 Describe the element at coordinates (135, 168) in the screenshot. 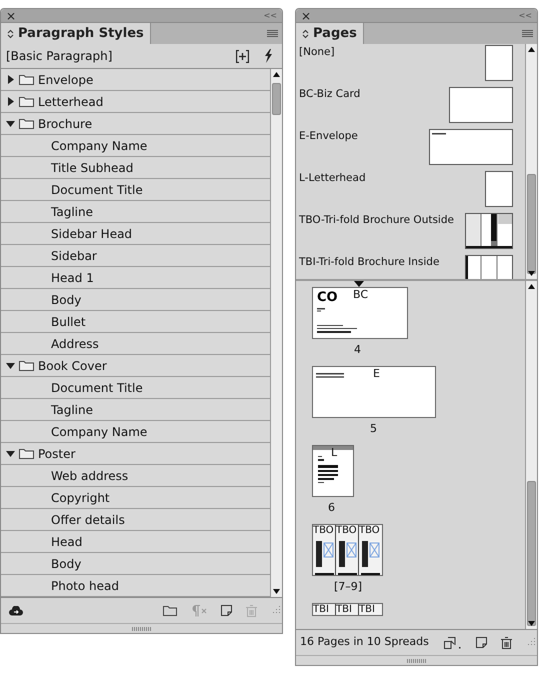

I see `style-item: Title Subhead` at that location.